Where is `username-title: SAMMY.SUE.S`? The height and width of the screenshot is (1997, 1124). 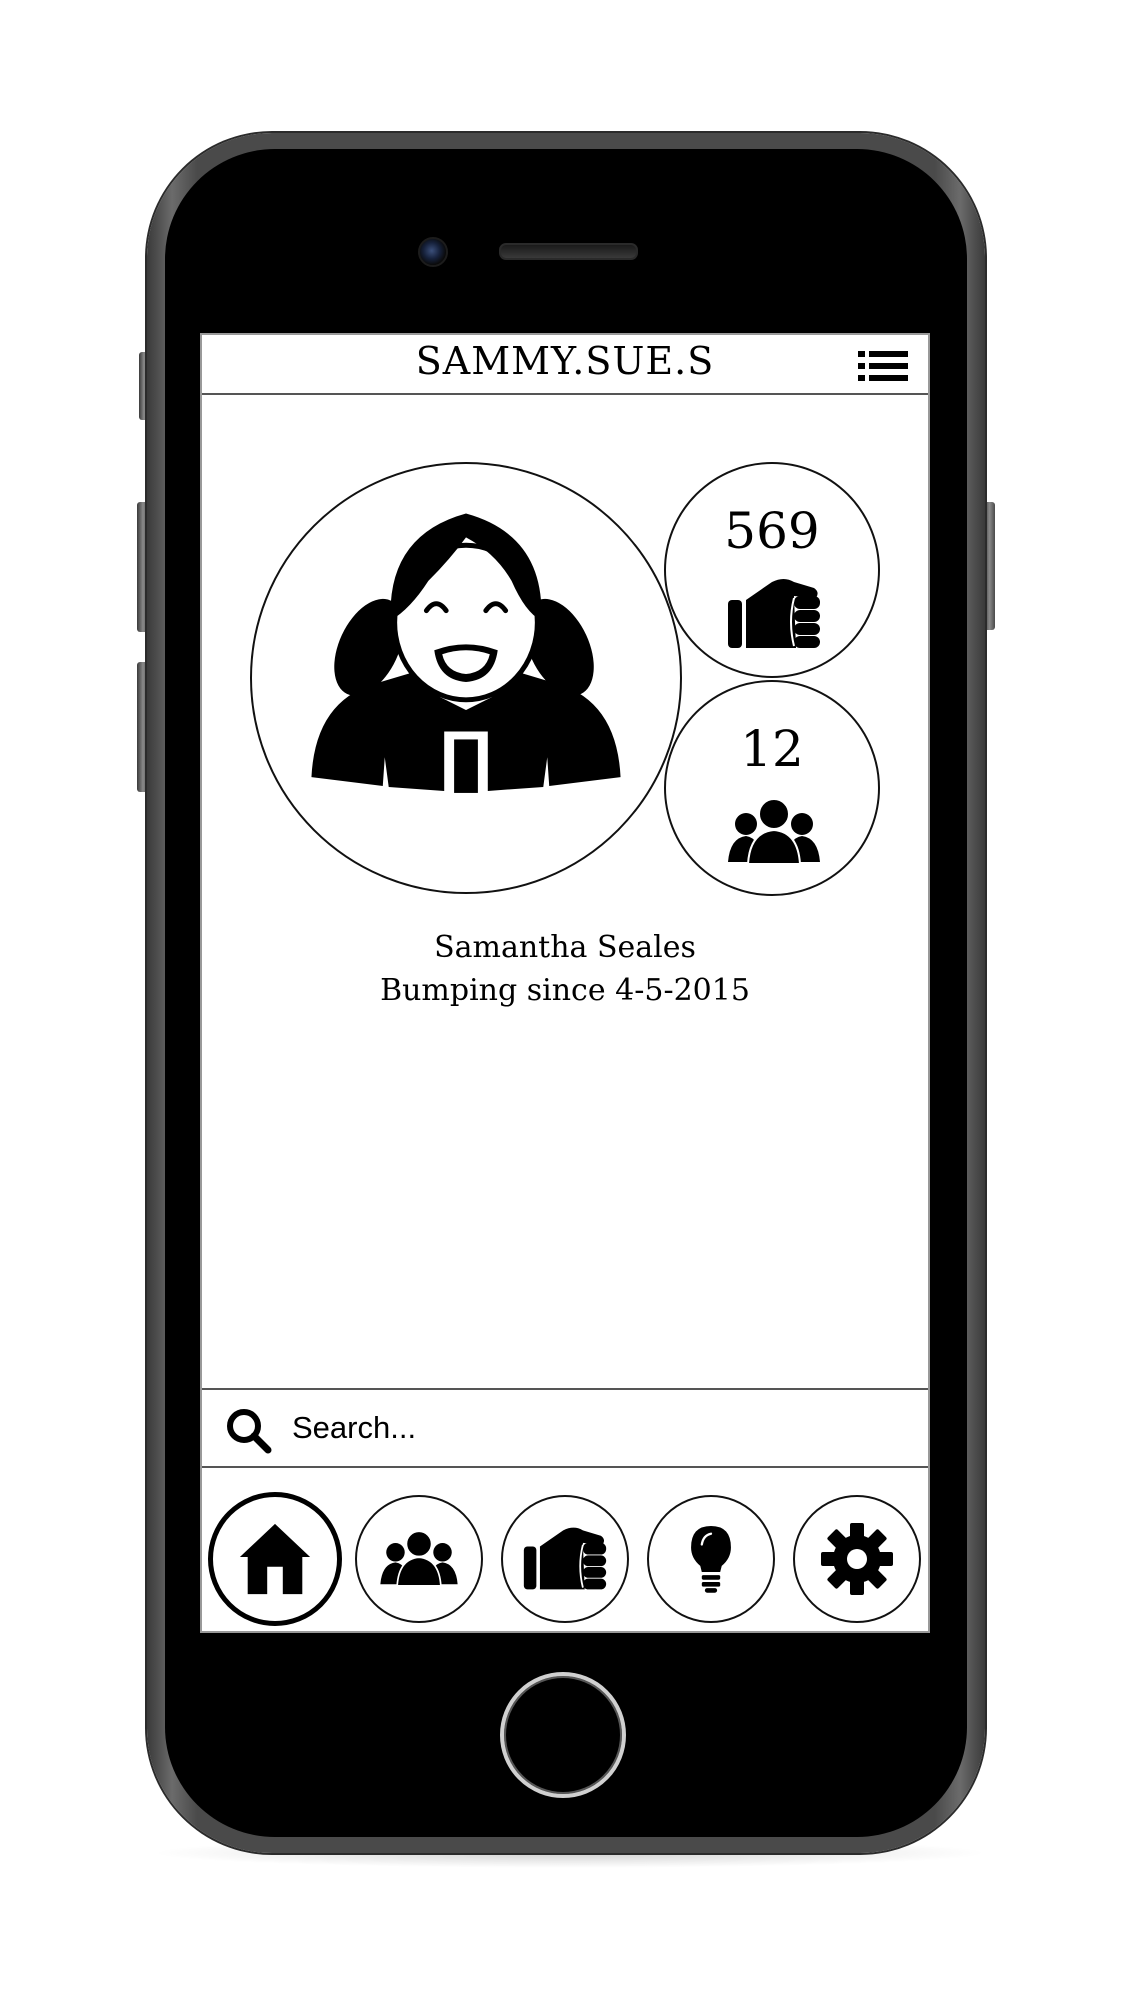 username-title: SAMMY.SUE.S is located at coordinates (565, 361).